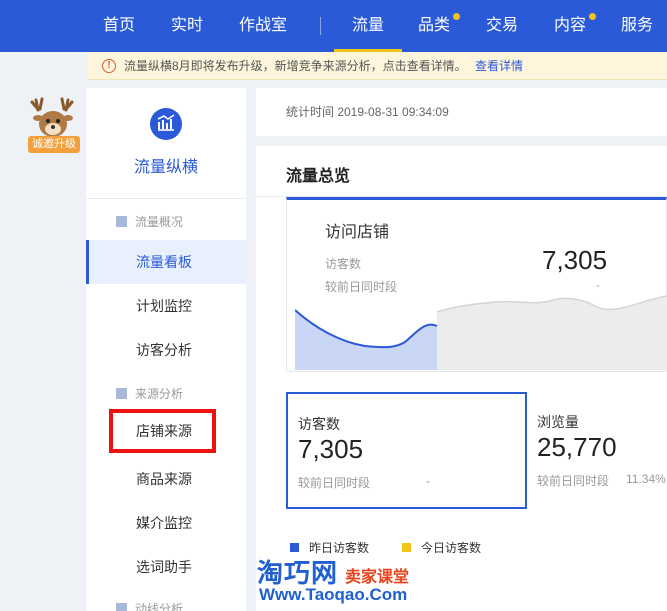 Image resolution: width=667 pixels, height=611 pixels. I want to click on sidebar-divider, so click(166, 198).